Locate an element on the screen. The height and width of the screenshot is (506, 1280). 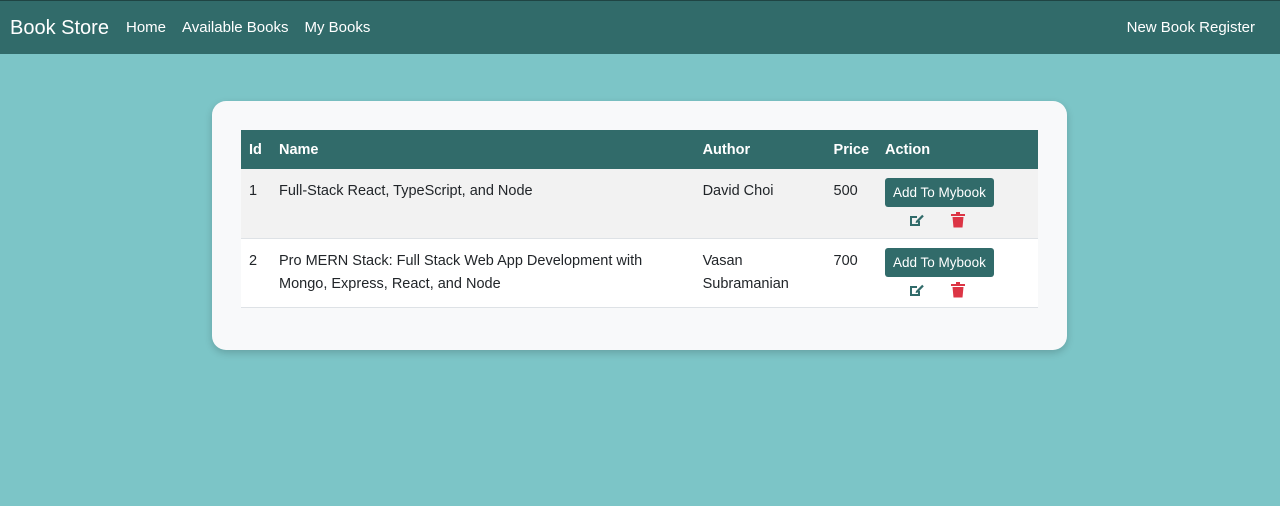
nav-links: Home Available Books My Books is located at coordinates (256, 28).